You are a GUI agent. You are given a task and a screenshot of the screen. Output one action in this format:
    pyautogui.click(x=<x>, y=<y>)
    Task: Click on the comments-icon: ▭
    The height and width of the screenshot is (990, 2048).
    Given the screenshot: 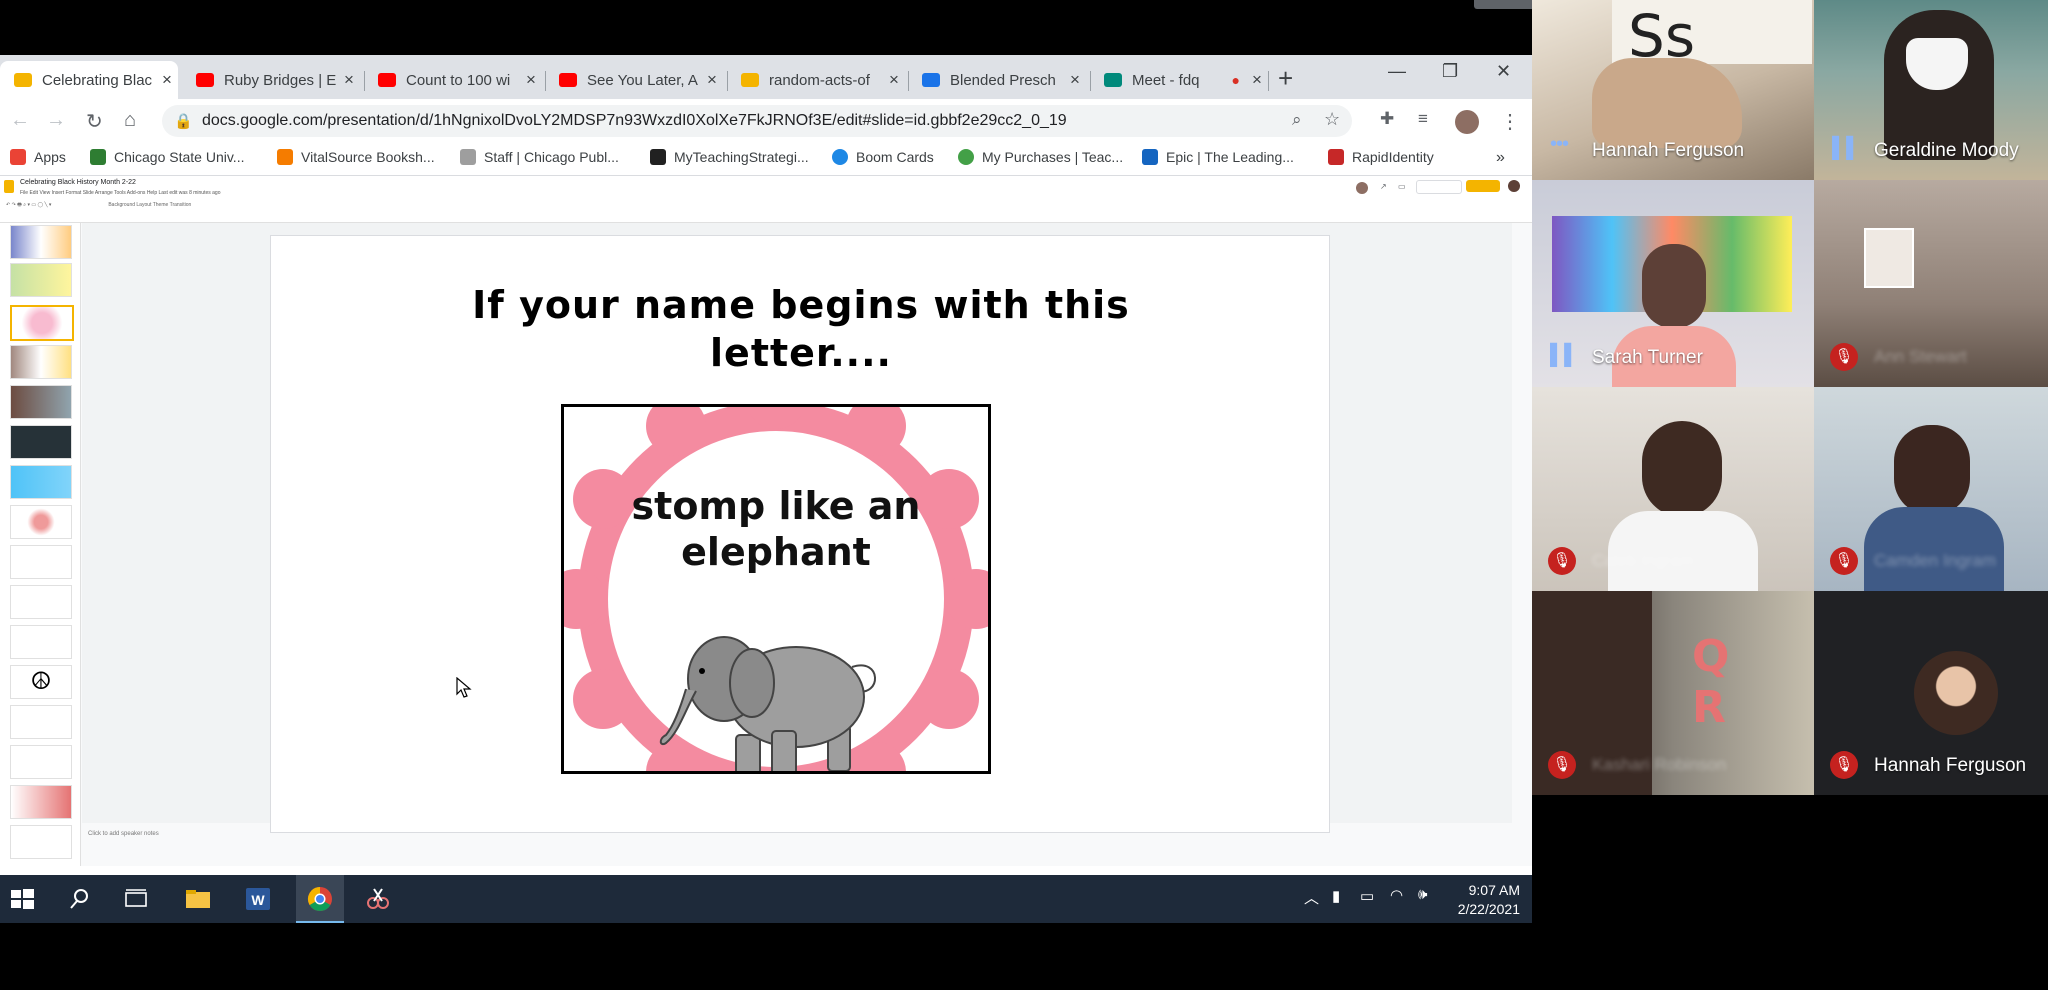 What is the action you would take?
    pyautogui.click(x=1402, y=186)
    